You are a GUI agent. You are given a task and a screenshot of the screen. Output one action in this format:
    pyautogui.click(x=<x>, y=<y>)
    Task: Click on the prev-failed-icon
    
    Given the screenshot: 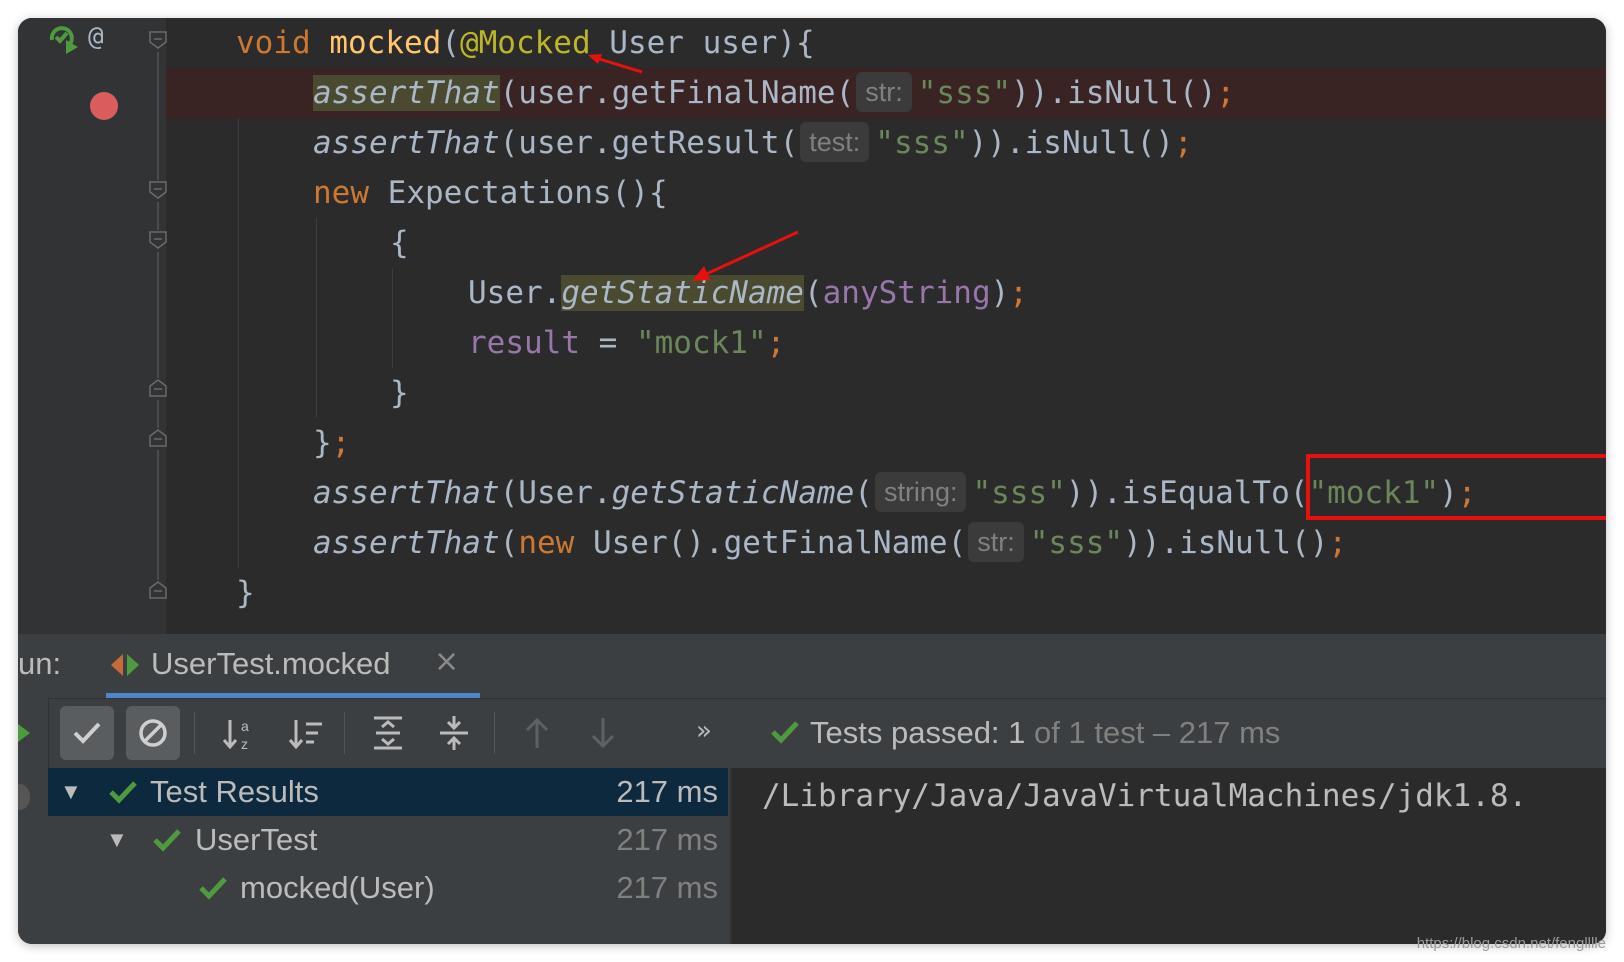 What is the action you would take?
    pyautogui.click(x=537, y=732)
    